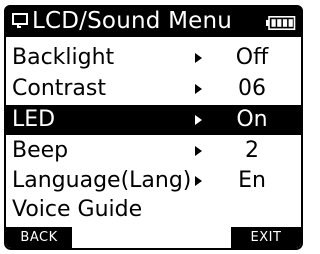 Image resolution: width=320 pixels, height=254 pixels. I want to click on menu-title: LCD/Sound Menu, so click(132, 21).